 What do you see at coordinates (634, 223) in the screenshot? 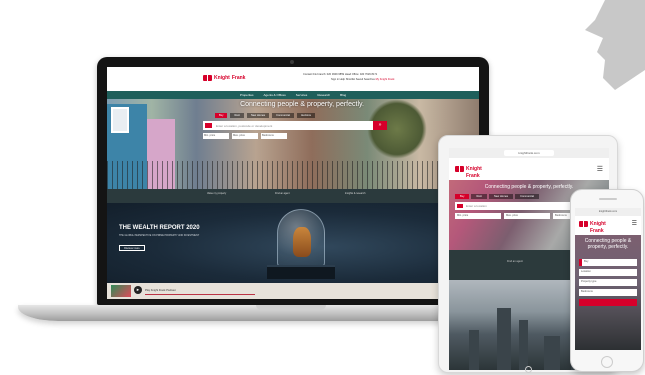
I see `phone-hamburger-menu-icon: ☰` at bounding box center [634, 223].